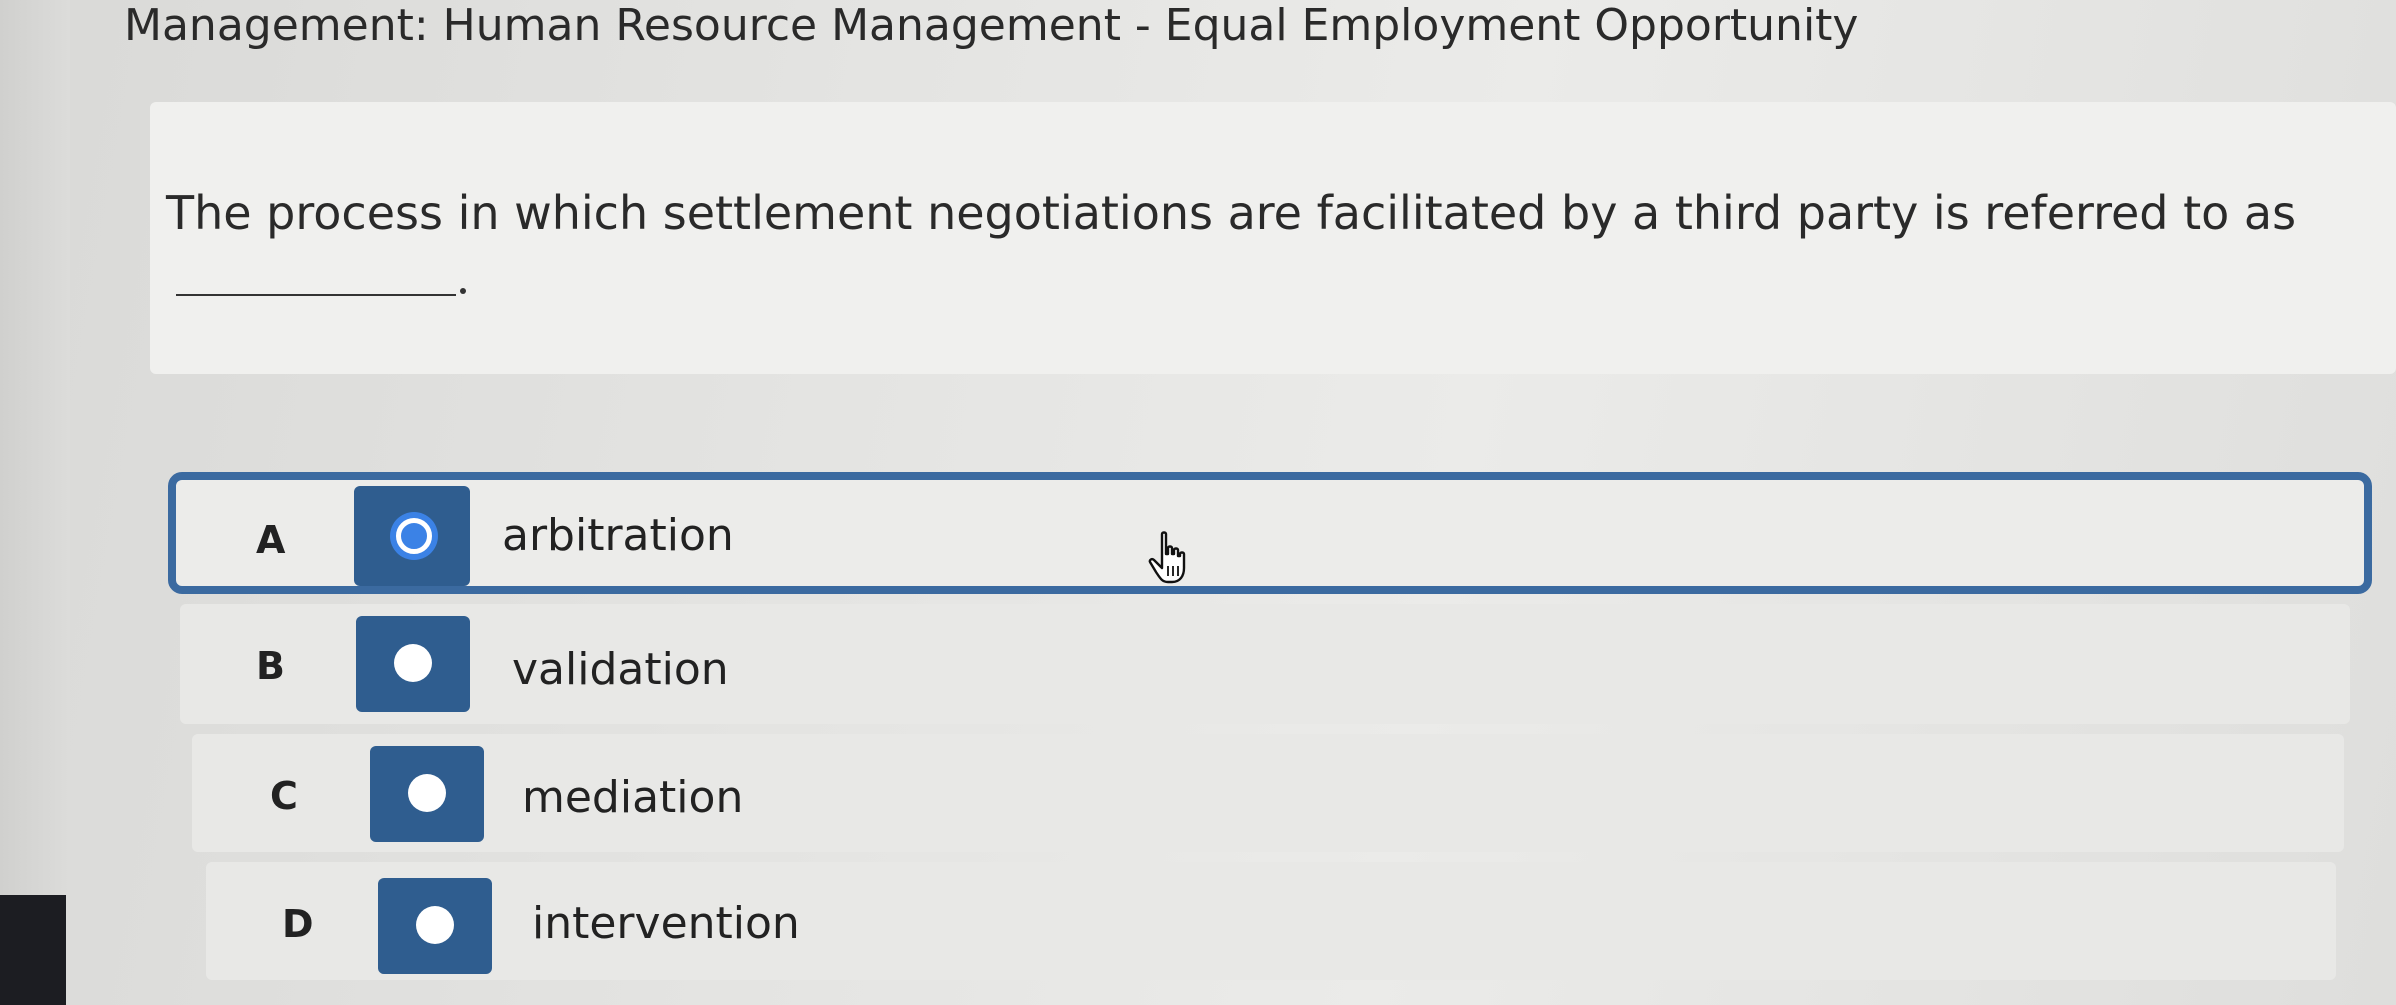 Image resolution: width=2396 pixels, height=1005 pixels. Describe the element at coordinates (1167, 557) in the screenshot. I see `hand-pointer-icon` at that location.